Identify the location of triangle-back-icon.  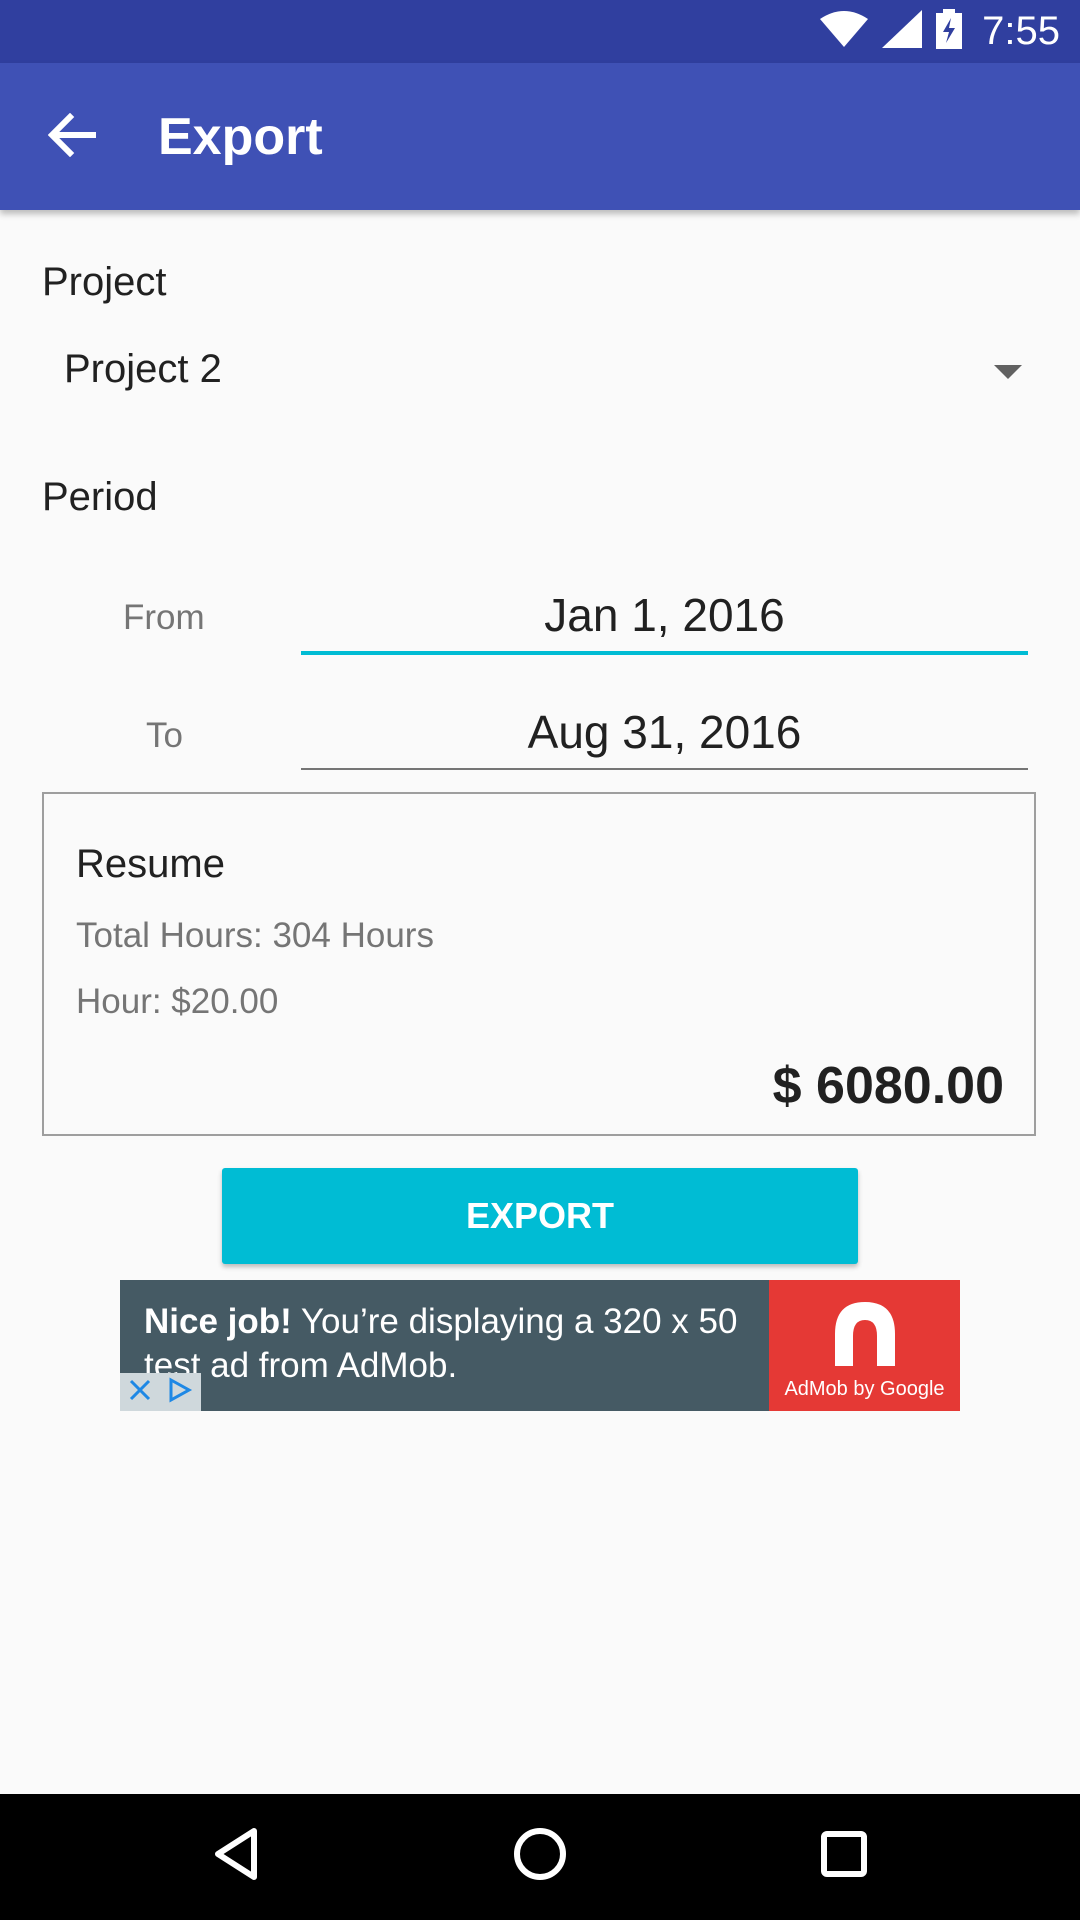
(236, 1856).